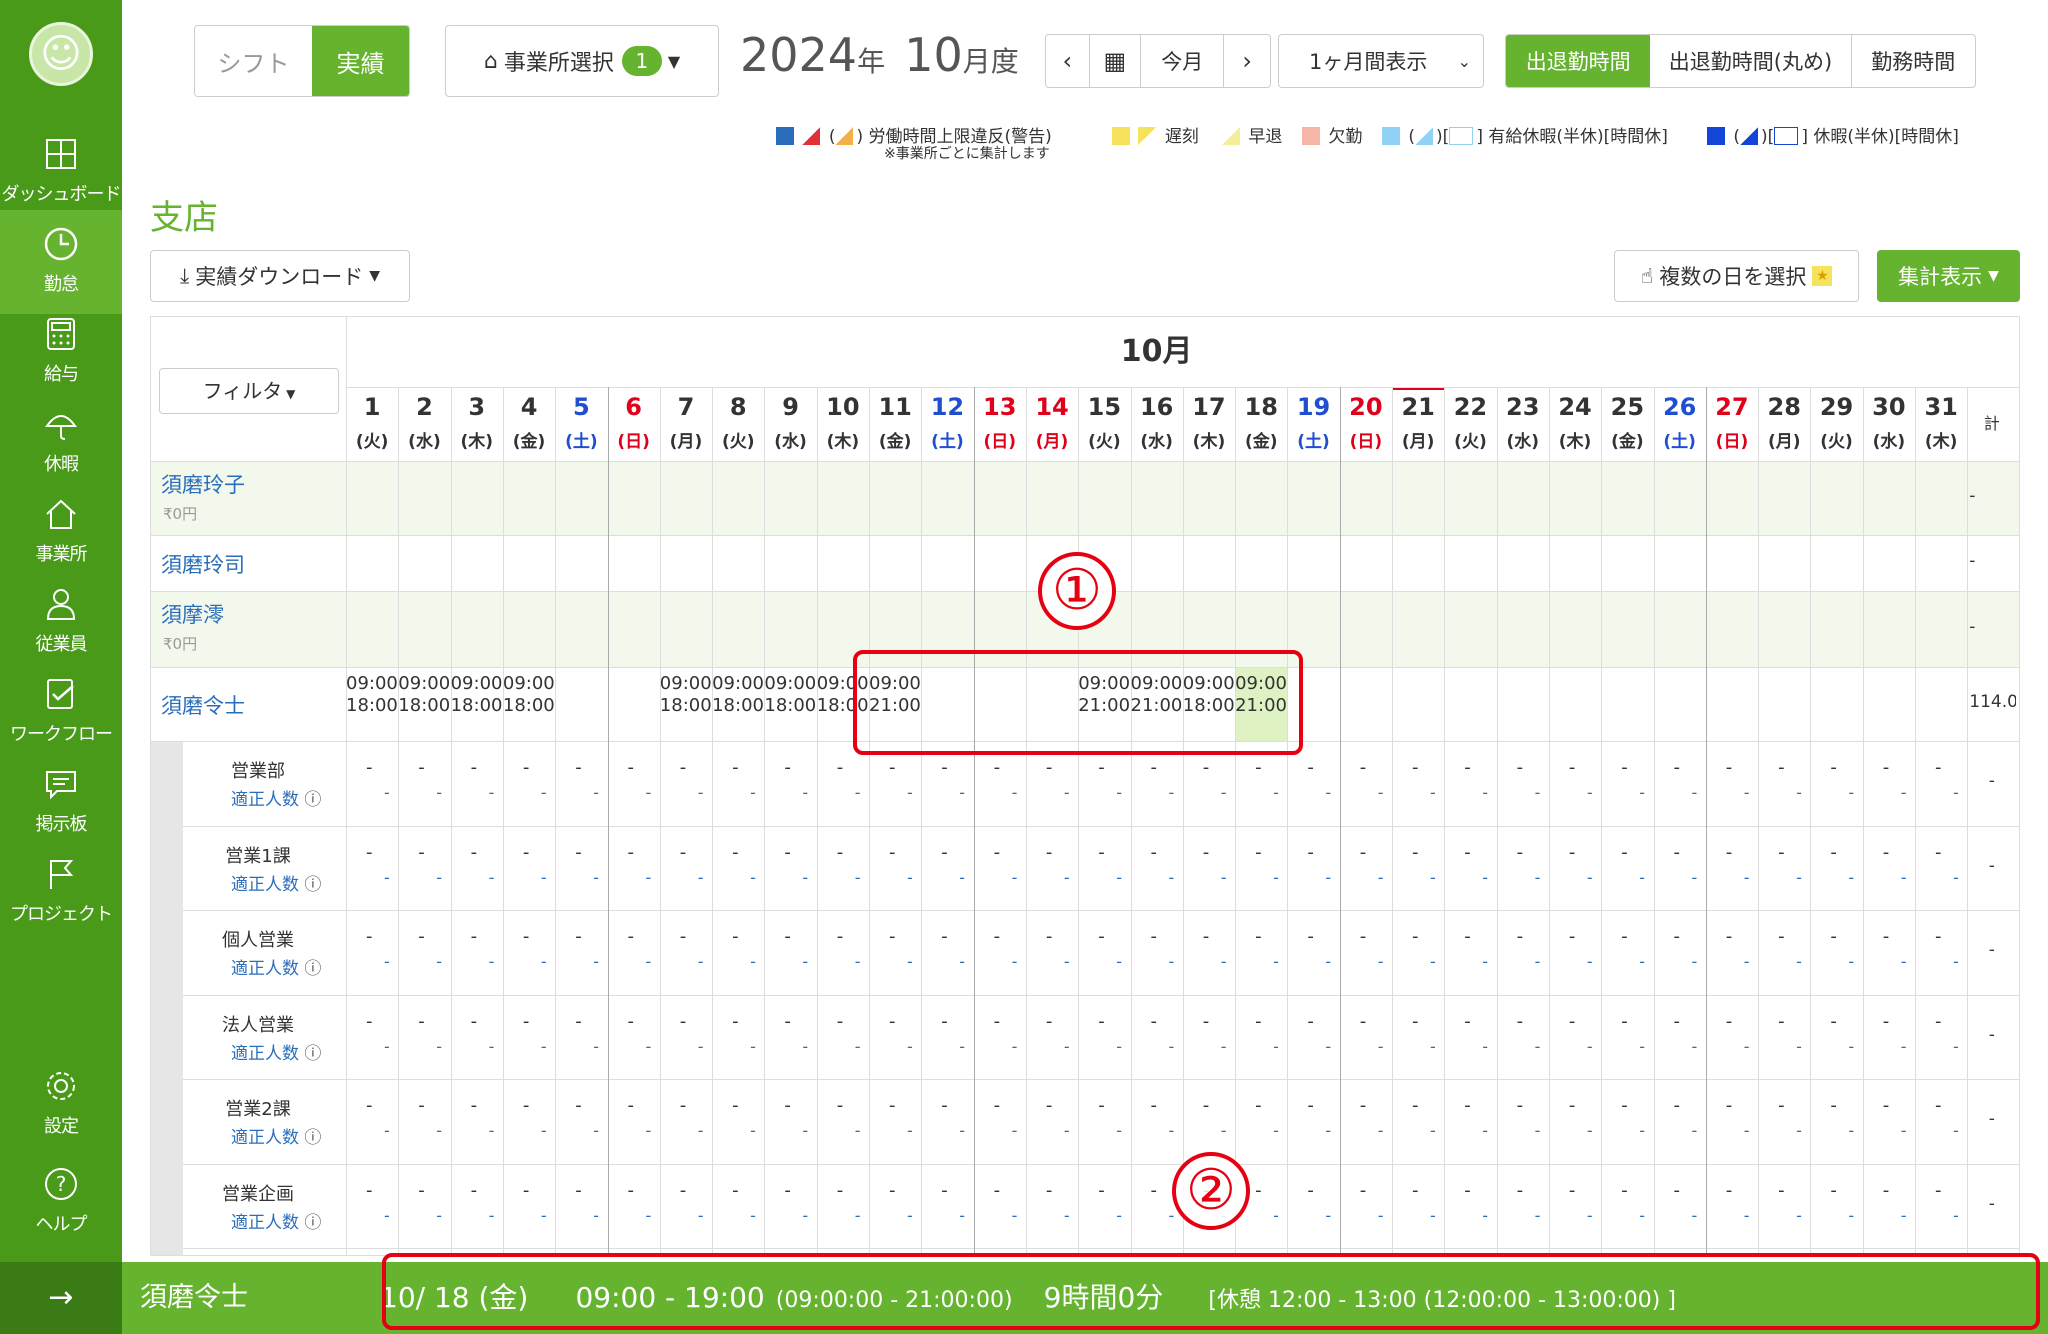 The height and width of the screenshot is (1334, 2048). Describe the element at coordinates (1523, 407) in the screenshot. I see `day-header-23: 23` at that location.